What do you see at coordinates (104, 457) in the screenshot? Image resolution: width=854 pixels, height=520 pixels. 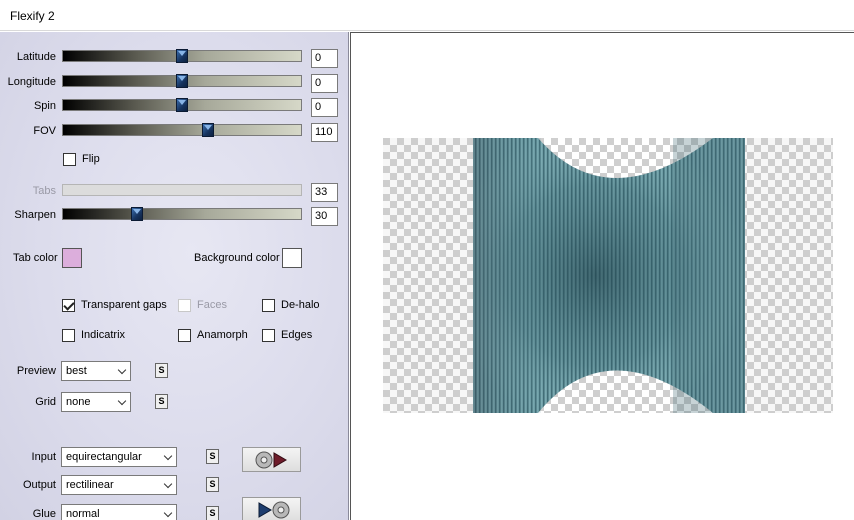 I see `input-select-value: equirectangular` at bounding box center [104, 457].